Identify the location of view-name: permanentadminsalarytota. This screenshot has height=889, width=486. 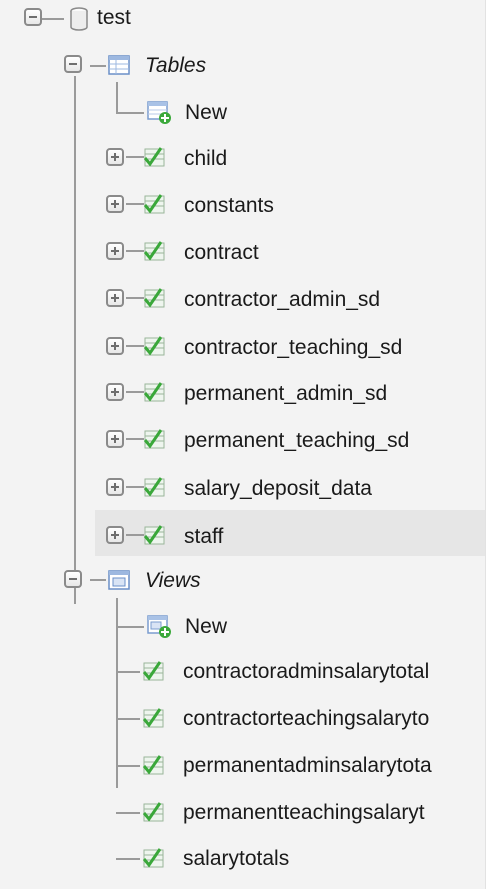
(307, 766).